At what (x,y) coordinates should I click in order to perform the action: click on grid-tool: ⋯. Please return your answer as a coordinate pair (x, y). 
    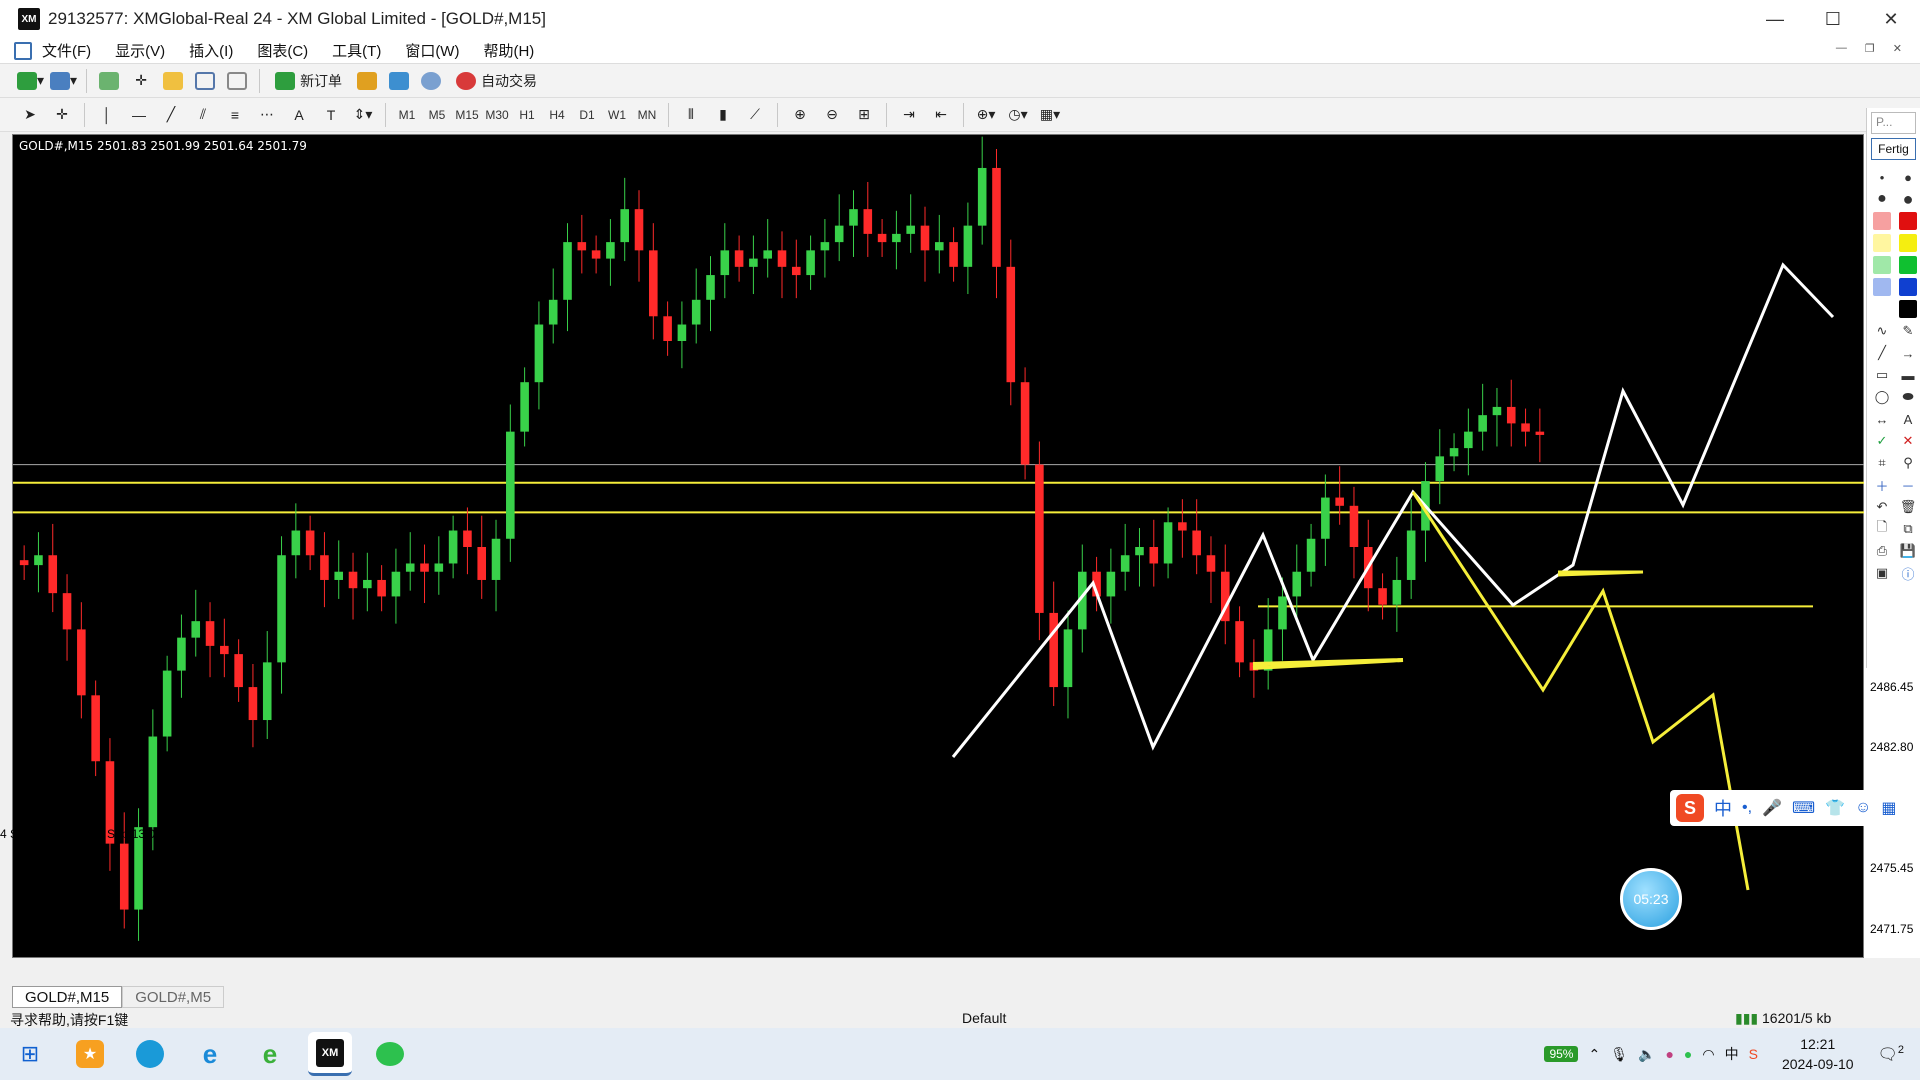
    Looking at the image, I should click on (267, 115).